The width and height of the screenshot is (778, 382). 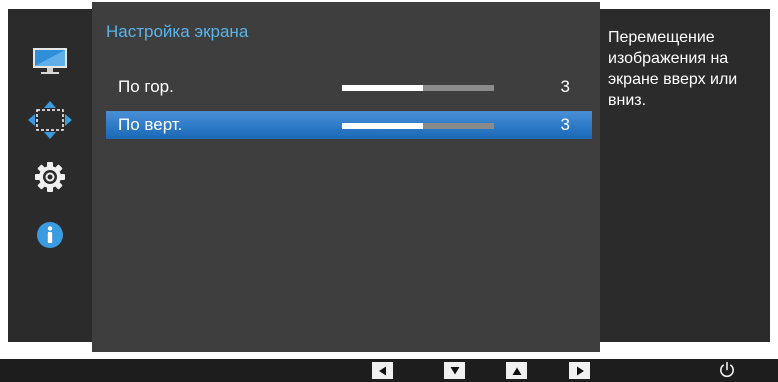 I want to click on gear-icon, so click(x=50, y=177).